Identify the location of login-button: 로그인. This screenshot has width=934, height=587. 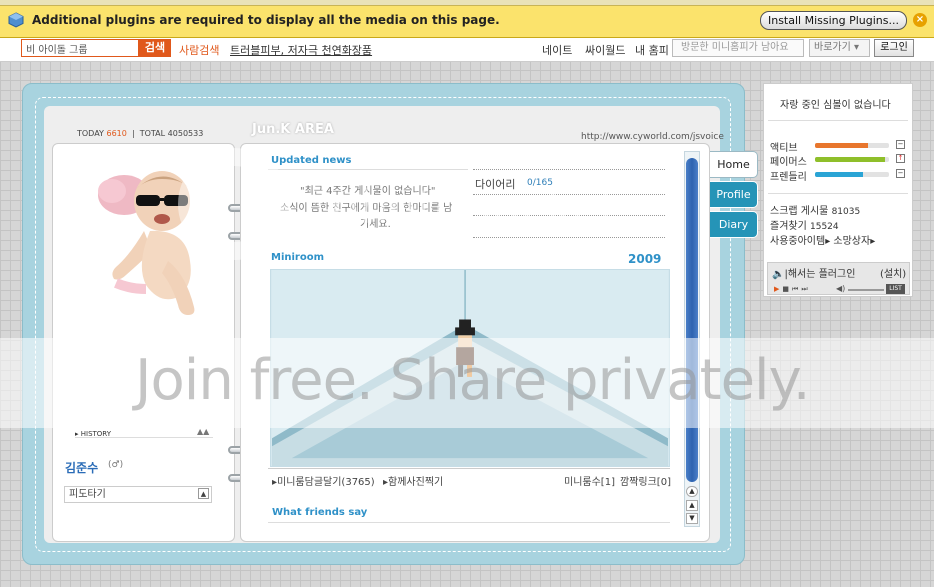
(894, 48).